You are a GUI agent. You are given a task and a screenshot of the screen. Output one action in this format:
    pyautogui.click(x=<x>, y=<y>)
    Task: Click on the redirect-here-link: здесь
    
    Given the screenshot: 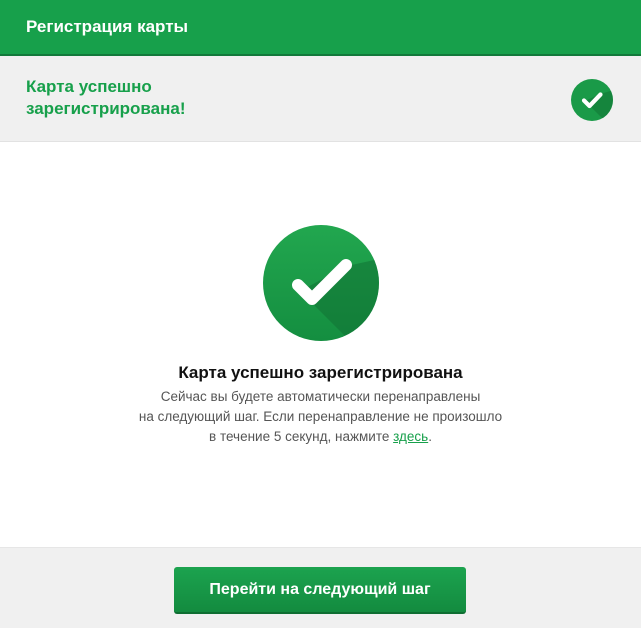 What is the action you would take?
    pyautogui.click(x=410, y=436)
    